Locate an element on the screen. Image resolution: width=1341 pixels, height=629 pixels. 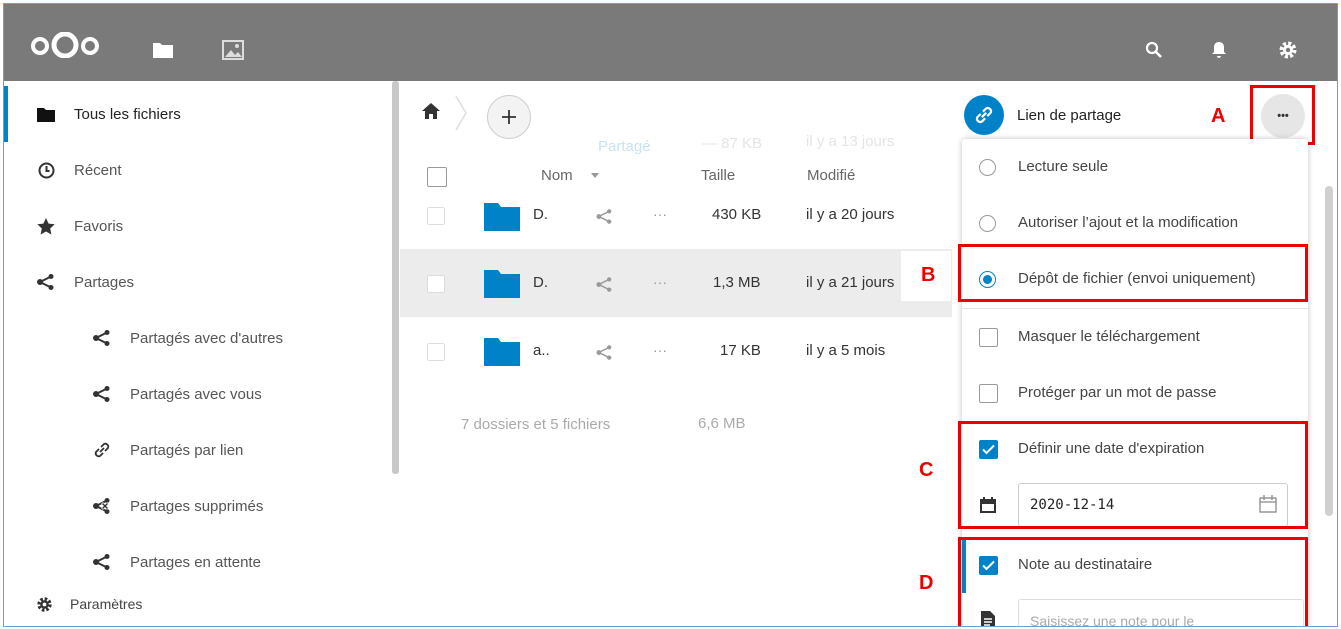
bell-icon is located at coordinates (1219, 50).